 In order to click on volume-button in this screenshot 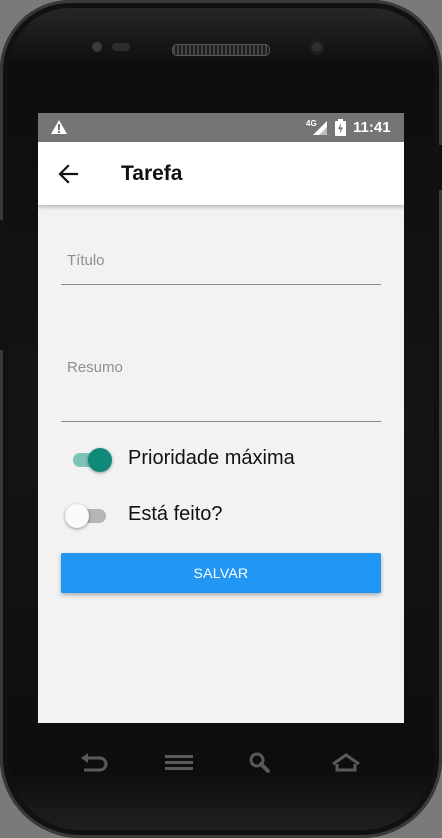, I will do `click(3, 285)`.